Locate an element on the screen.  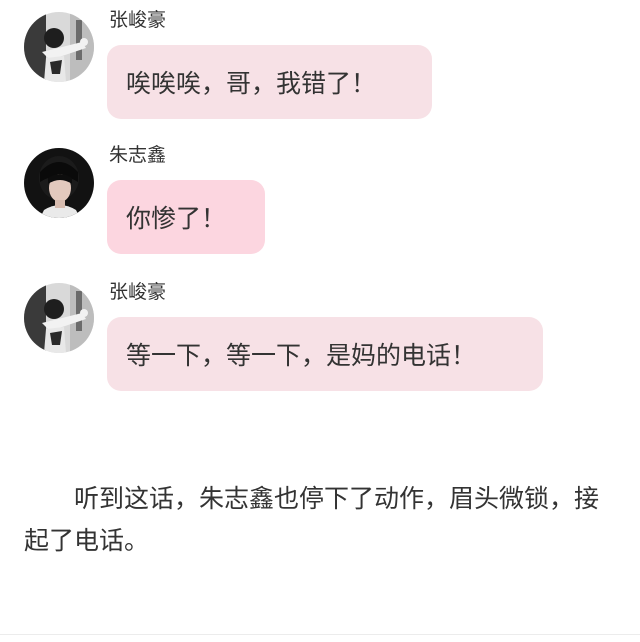
sender-name: 朱志鑫 is located at coordinates (138, 155).